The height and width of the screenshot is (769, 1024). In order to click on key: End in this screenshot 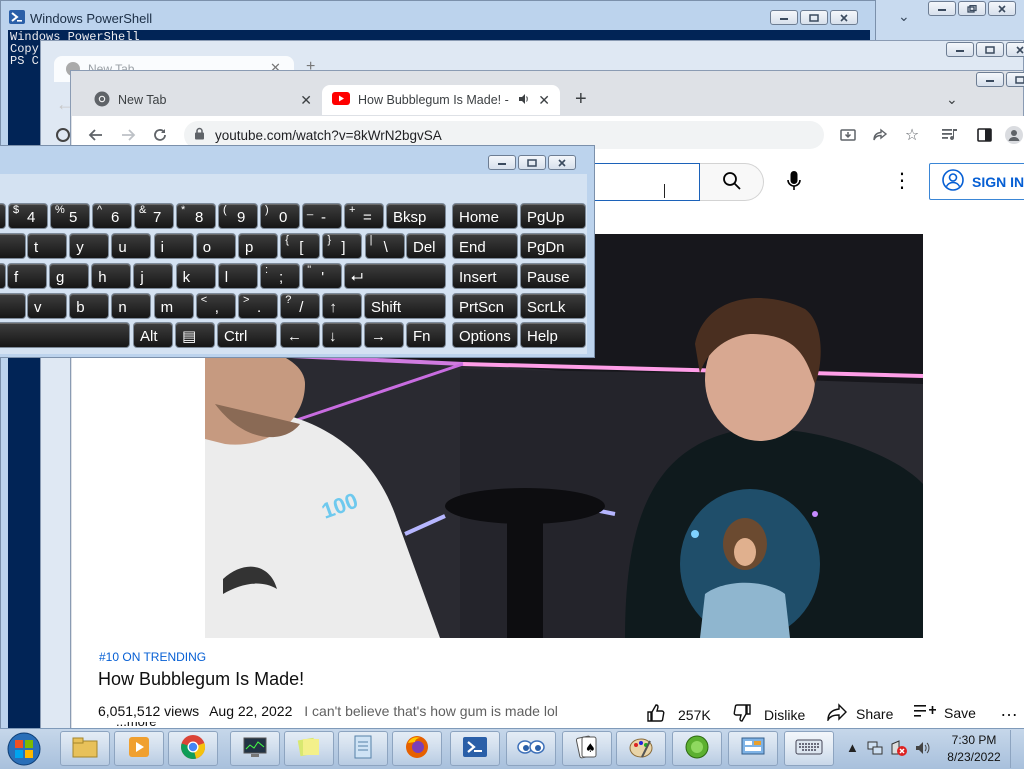, I will do `click(485, 246)`.